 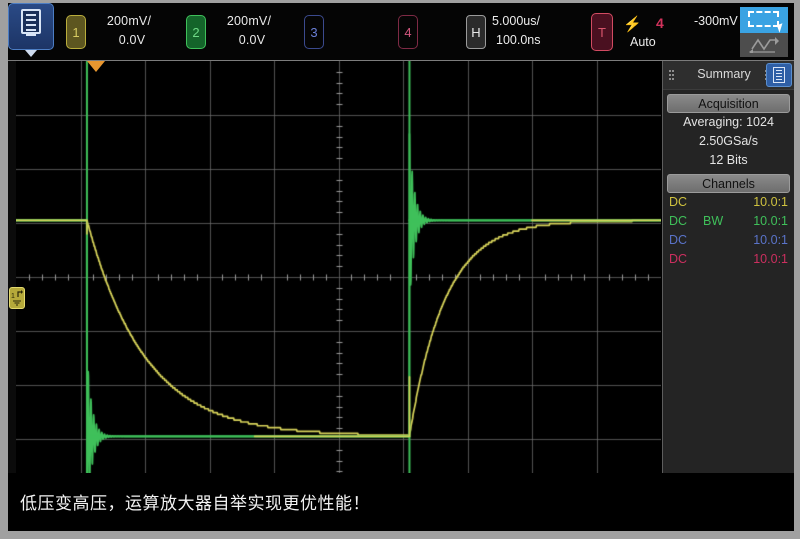 I want to click on summary-ch3-coupling: DC, so click(x=678, y=240).